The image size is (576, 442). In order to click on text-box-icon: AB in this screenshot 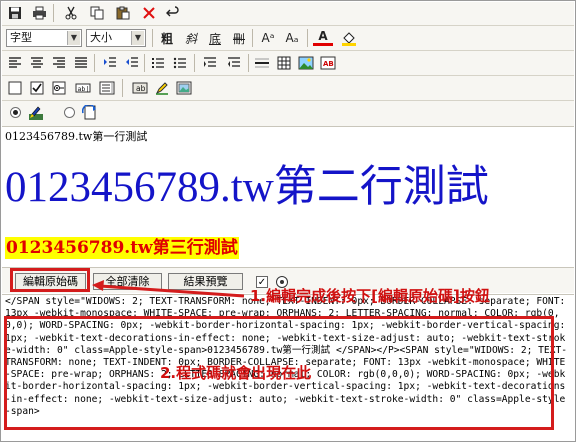, I will do `click(328, 63)`.